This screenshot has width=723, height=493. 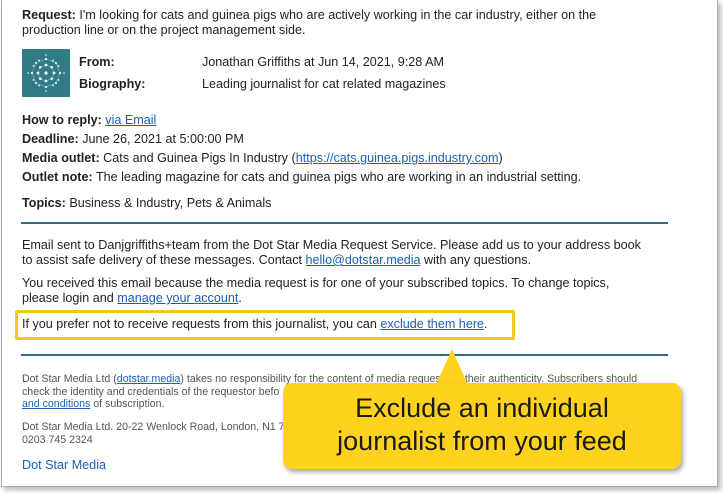 I want to click on divider-top, so click(x=344, y=223).